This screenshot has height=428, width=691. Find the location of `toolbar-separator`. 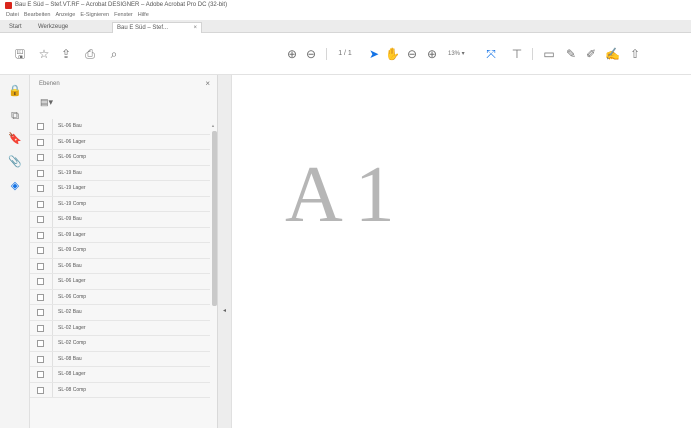

toolbar-separator is located at coordinates (532, 54).